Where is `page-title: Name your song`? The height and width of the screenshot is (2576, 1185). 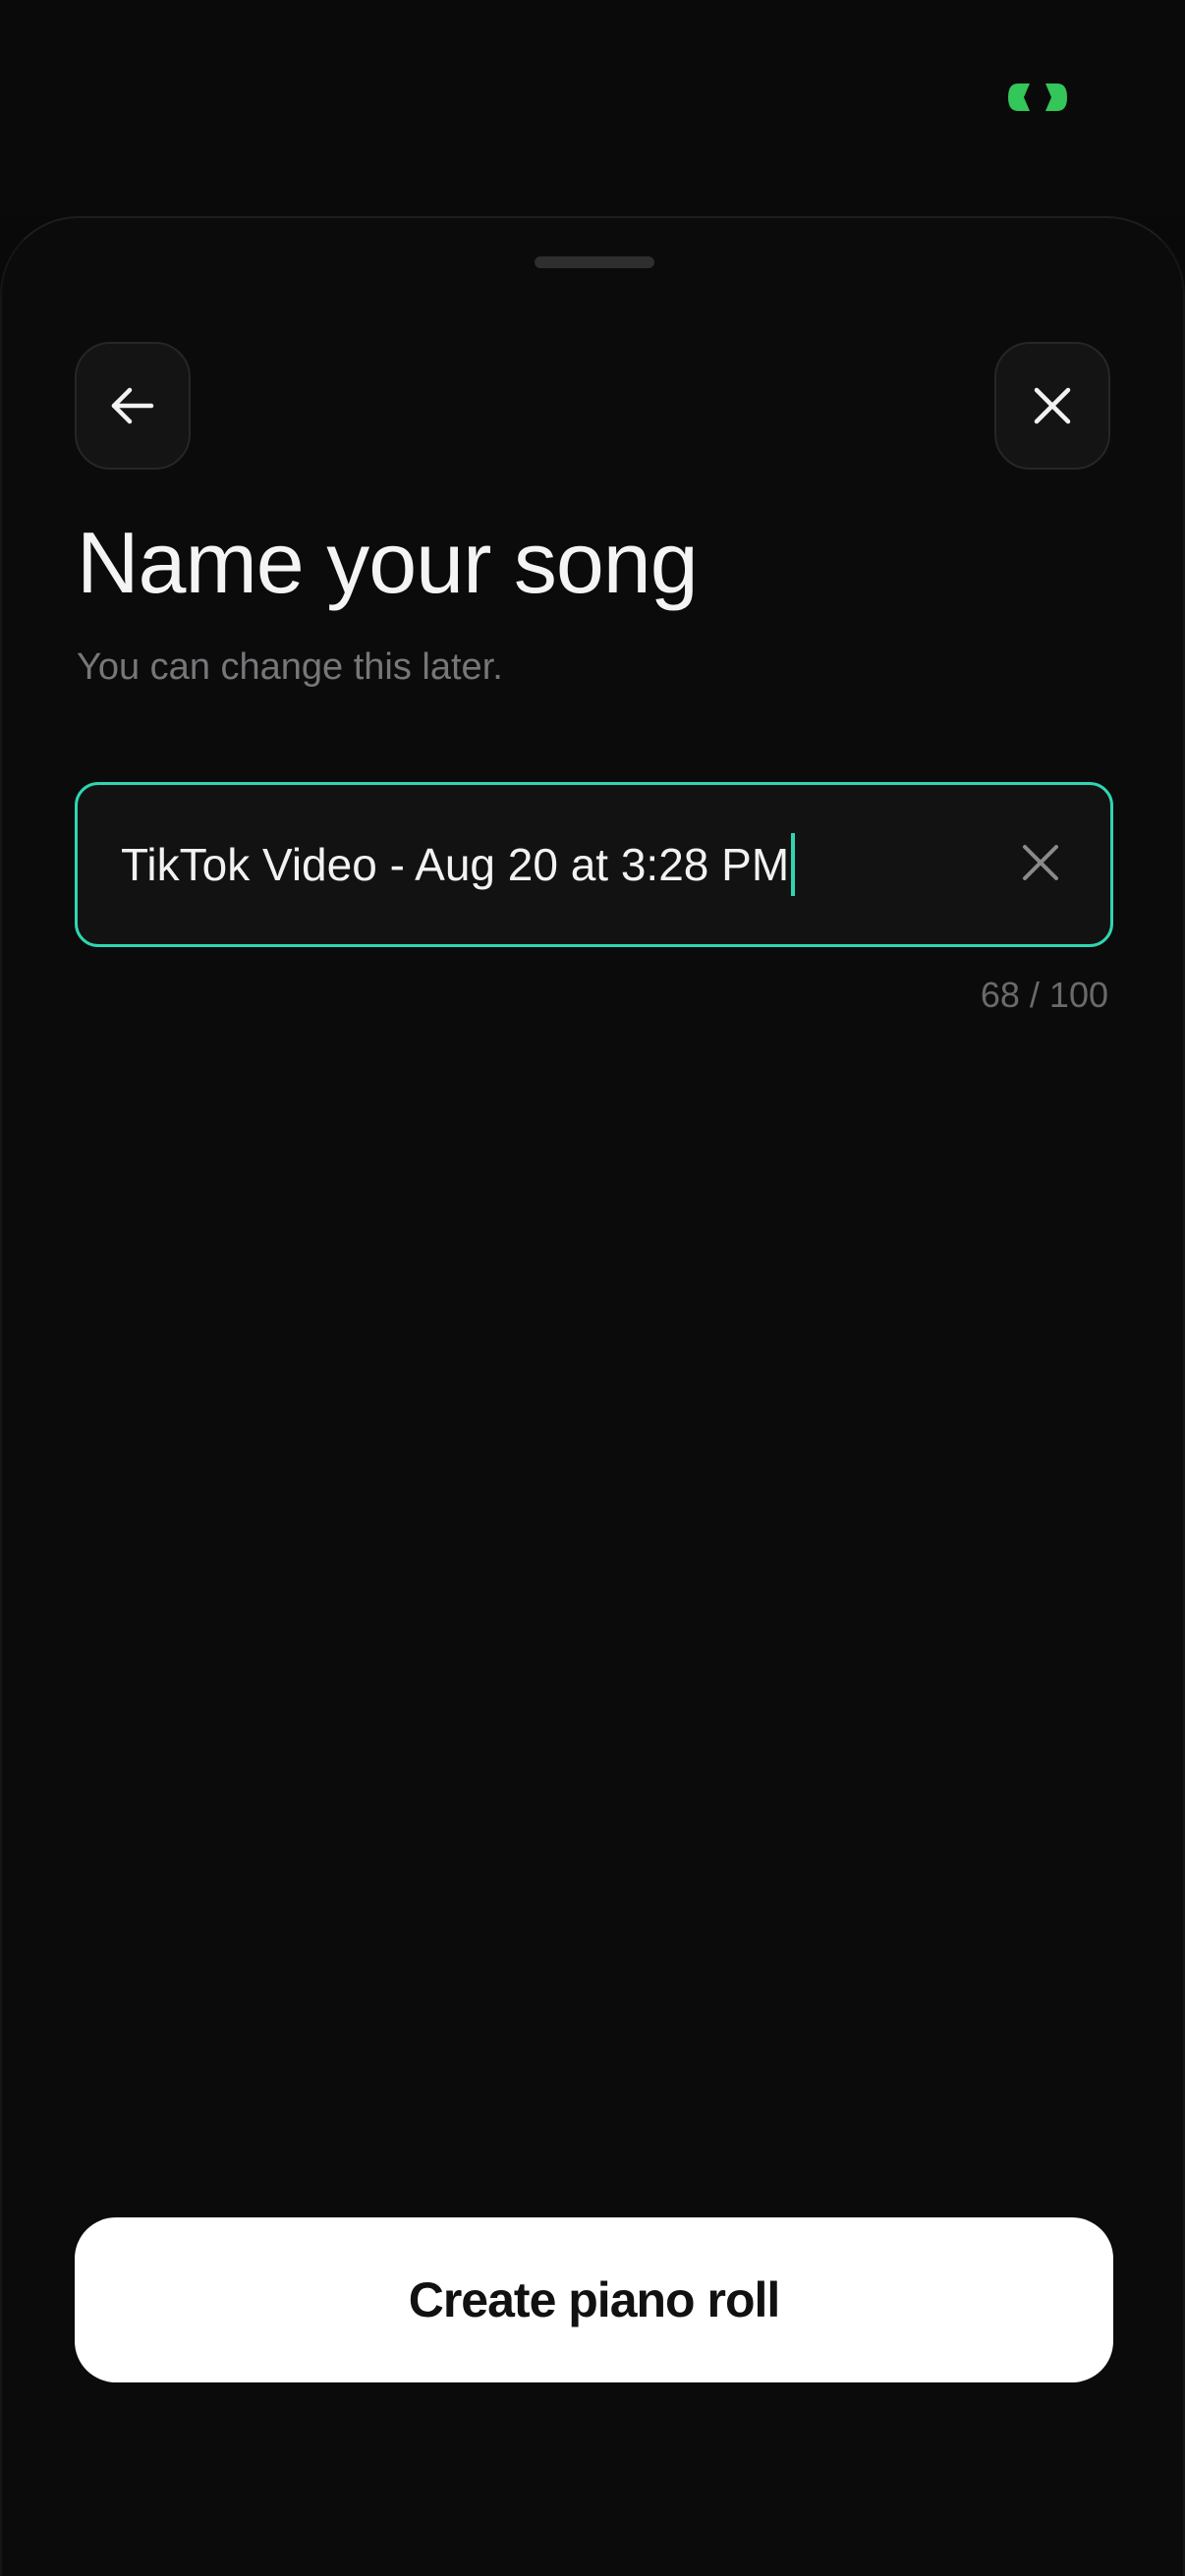
page-title: Name your song is located at coordinates (388, 562).